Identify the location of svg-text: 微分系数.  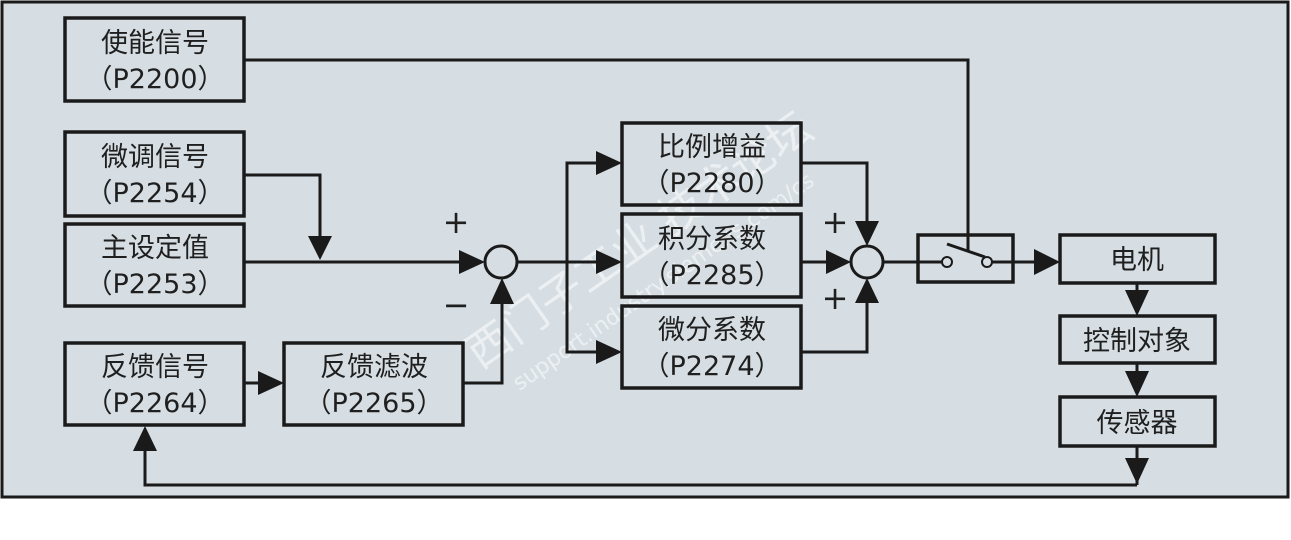
(712, 330).